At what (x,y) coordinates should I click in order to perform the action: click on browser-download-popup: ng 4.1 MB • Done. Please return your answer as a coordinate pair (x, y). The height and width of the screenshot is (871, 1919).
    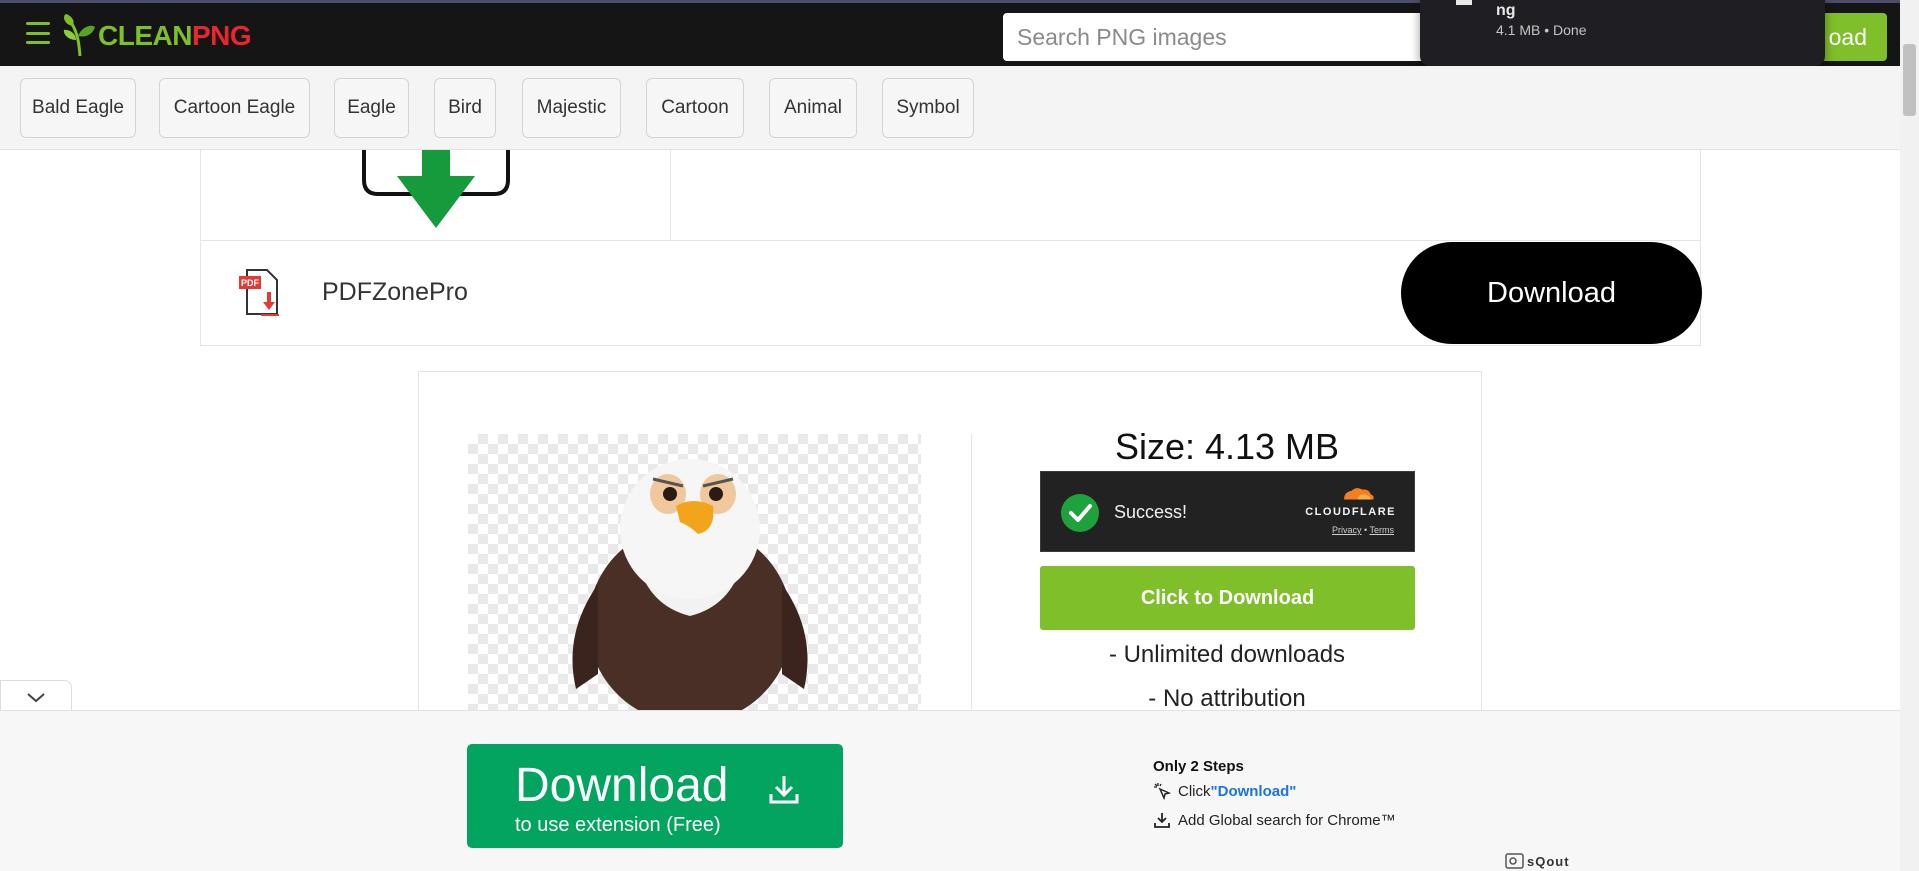
    Looking at the image, I should click on (1622, 33).